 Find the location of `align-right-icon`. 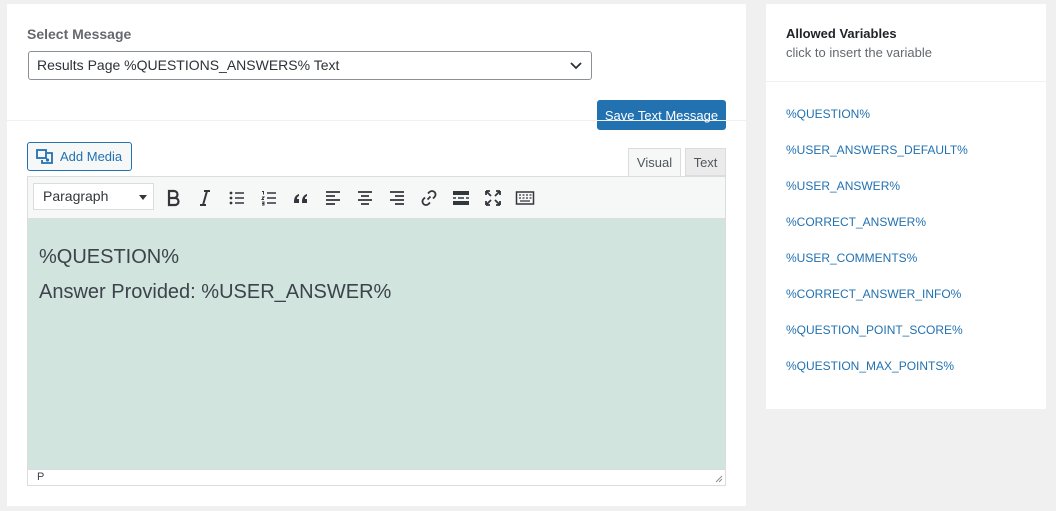

align-right-icon is located at coordinates (397, 198).